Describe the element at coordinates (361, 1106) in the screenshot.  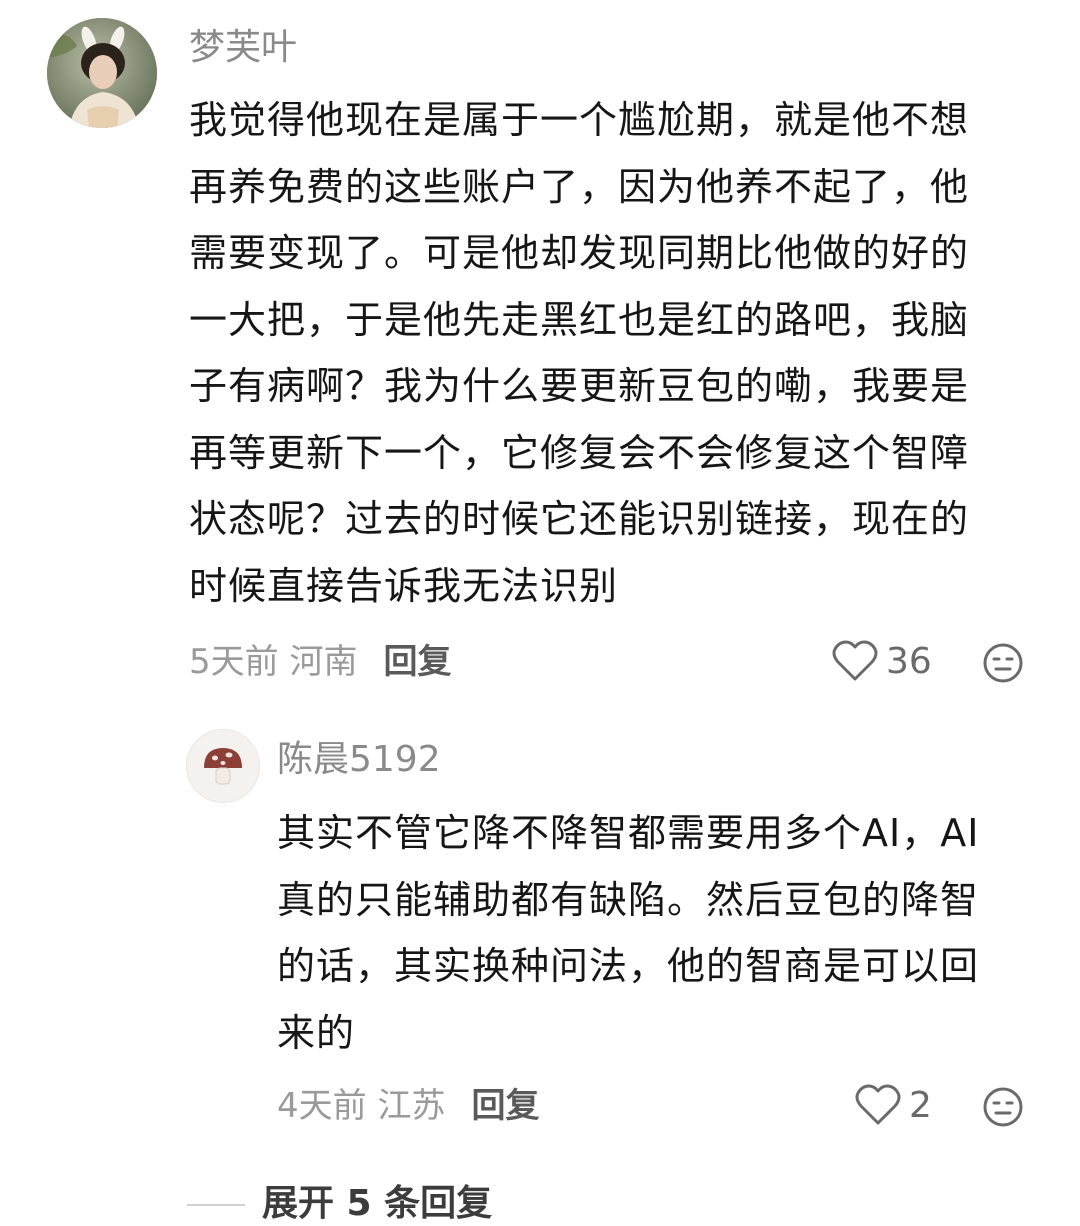
I see `reply-time-location: 4天前 江苏` at that location.